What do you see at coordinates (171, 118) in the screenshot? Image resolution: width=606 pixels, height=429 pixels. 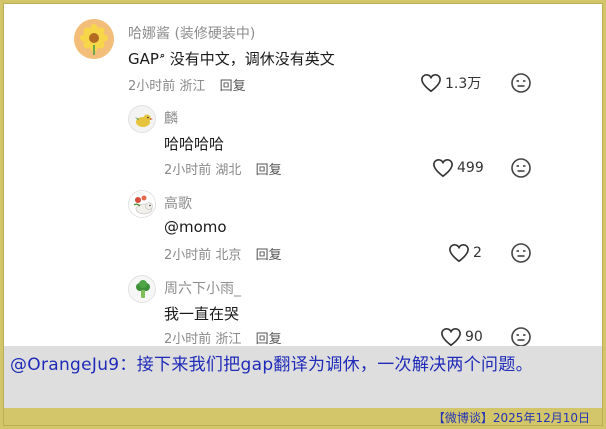 I see `reply-username: 麟` at bounding box center [171, 118].